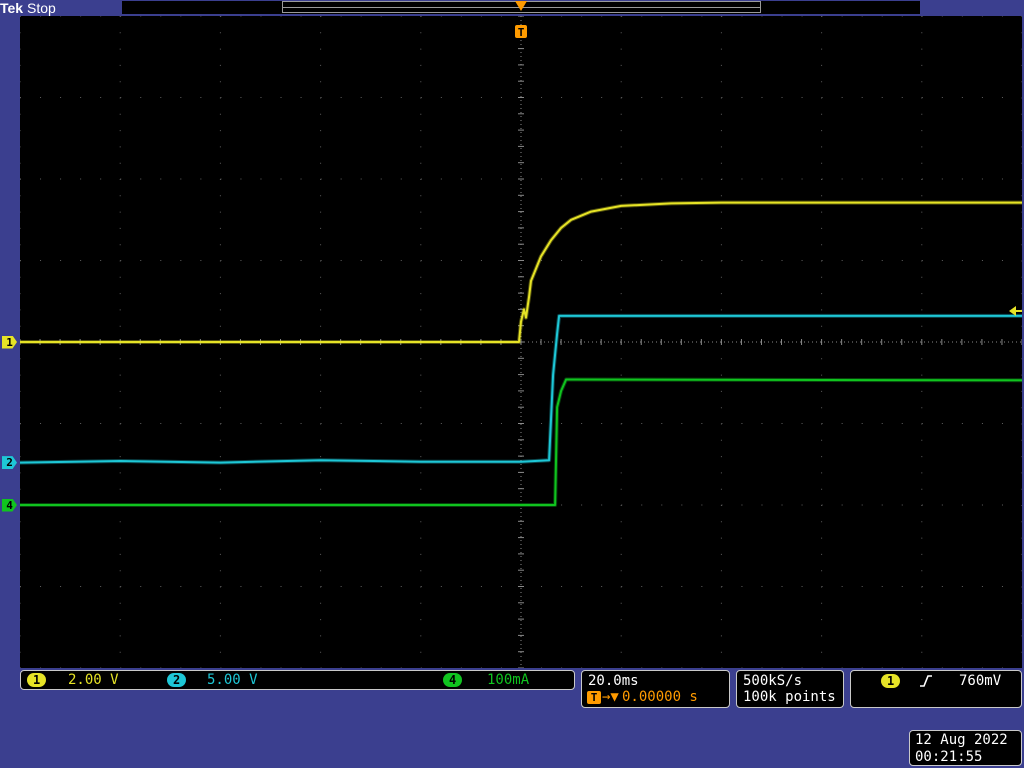  I want to click on ch4-badge: 4, so click(453, 680).